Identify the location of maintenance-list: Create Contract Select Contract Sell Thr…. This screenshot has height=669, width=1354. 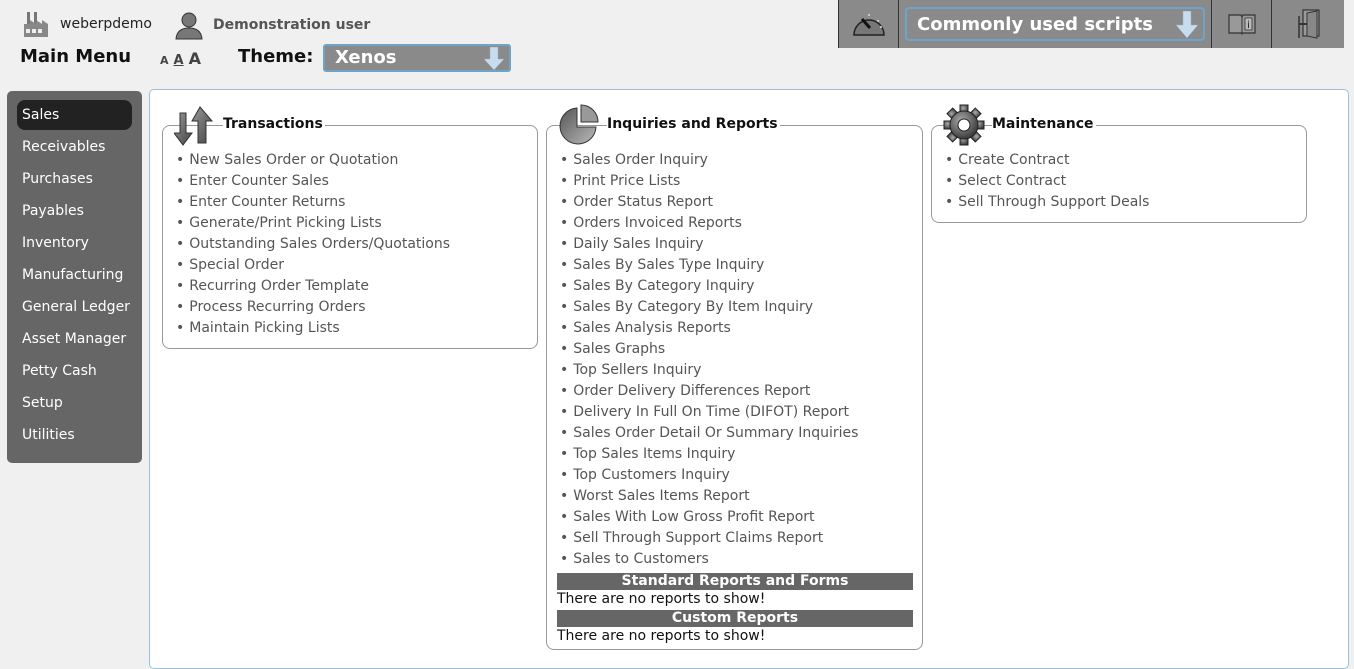
(1121, 181).